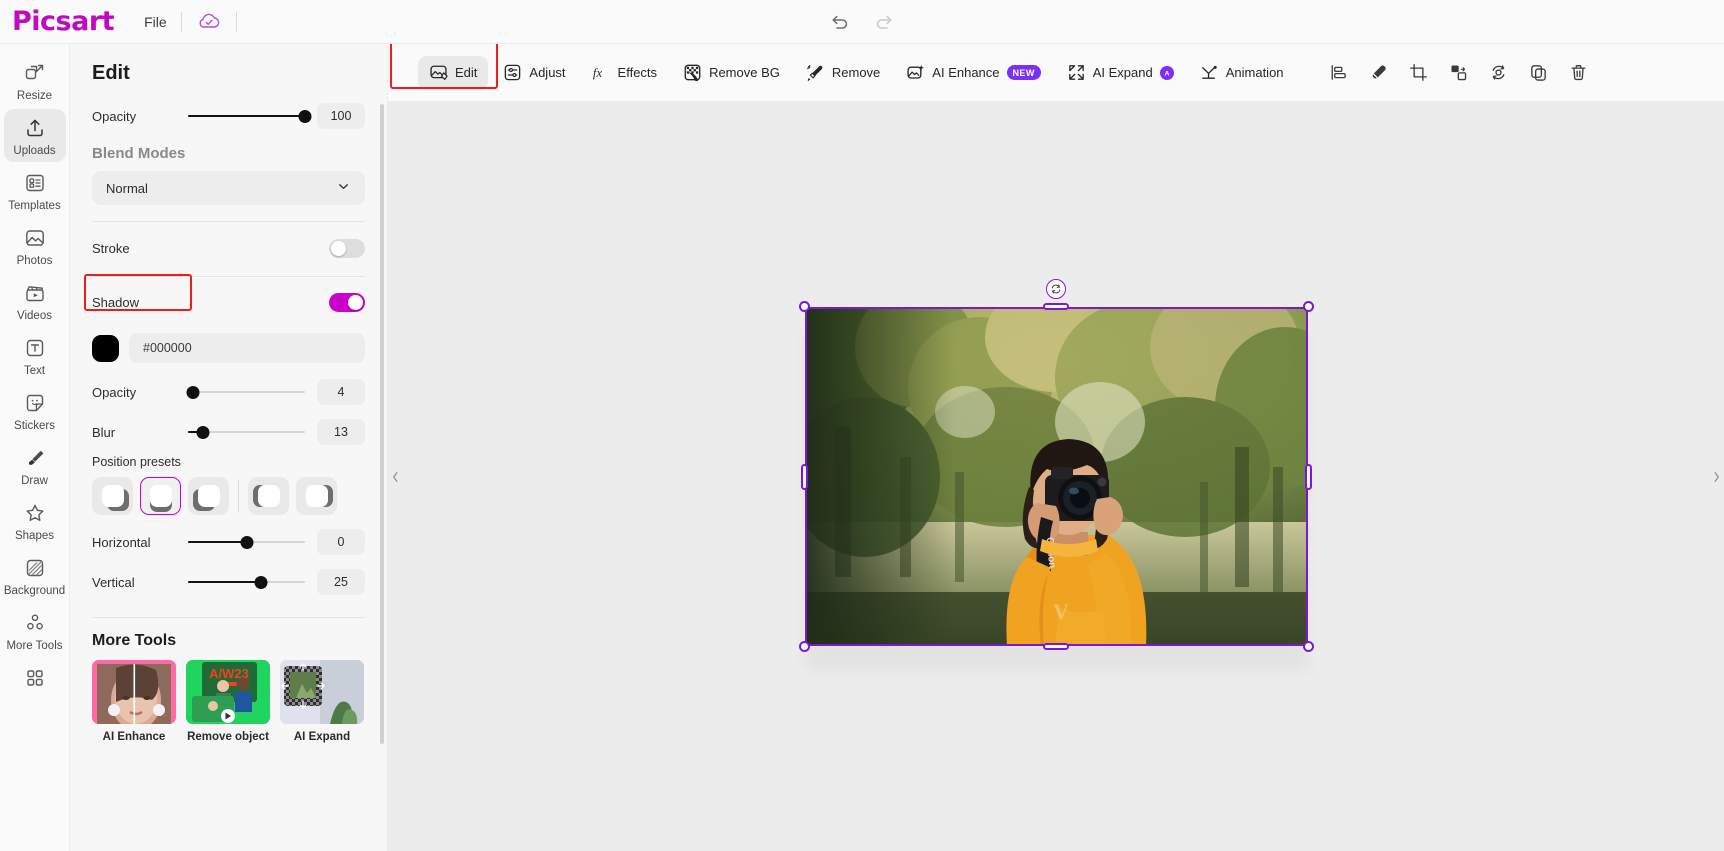  What do you see at coordinates (347, 248) in the screenshot?
I see `stroke-toggle` at bounding box center [347, 248].